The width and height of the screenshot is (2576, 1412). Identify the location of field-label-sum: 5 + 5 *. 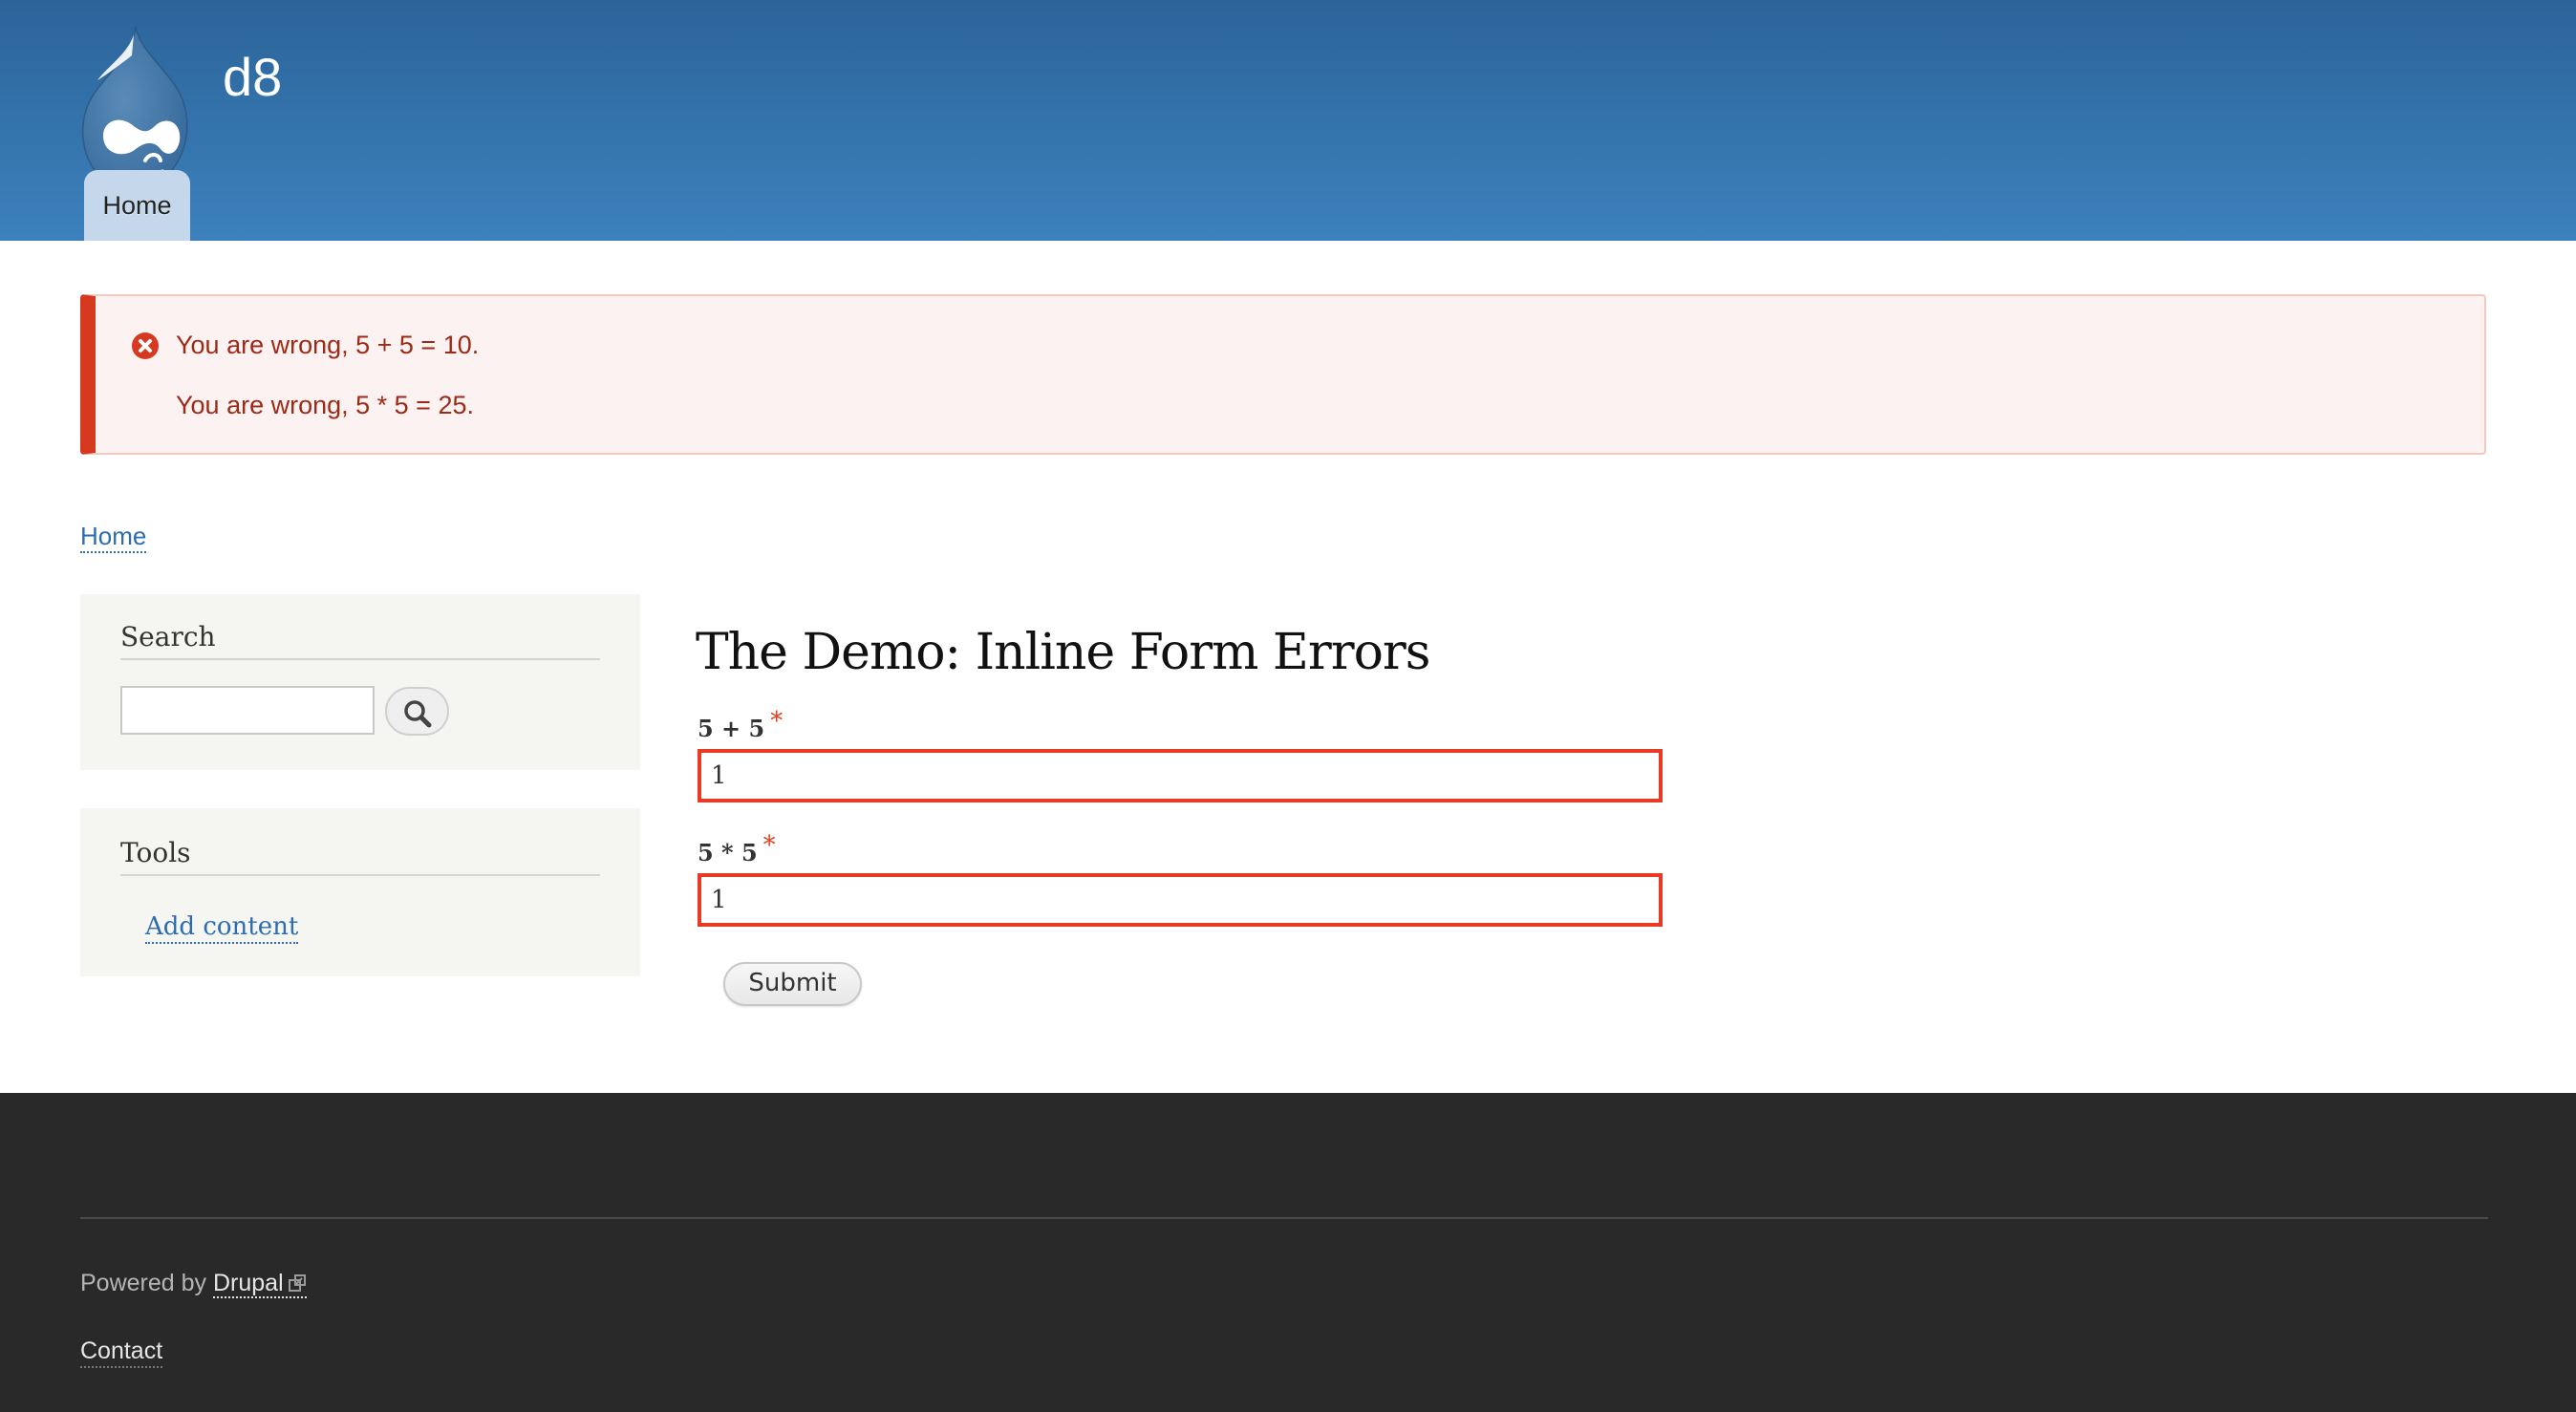
(740, 725).